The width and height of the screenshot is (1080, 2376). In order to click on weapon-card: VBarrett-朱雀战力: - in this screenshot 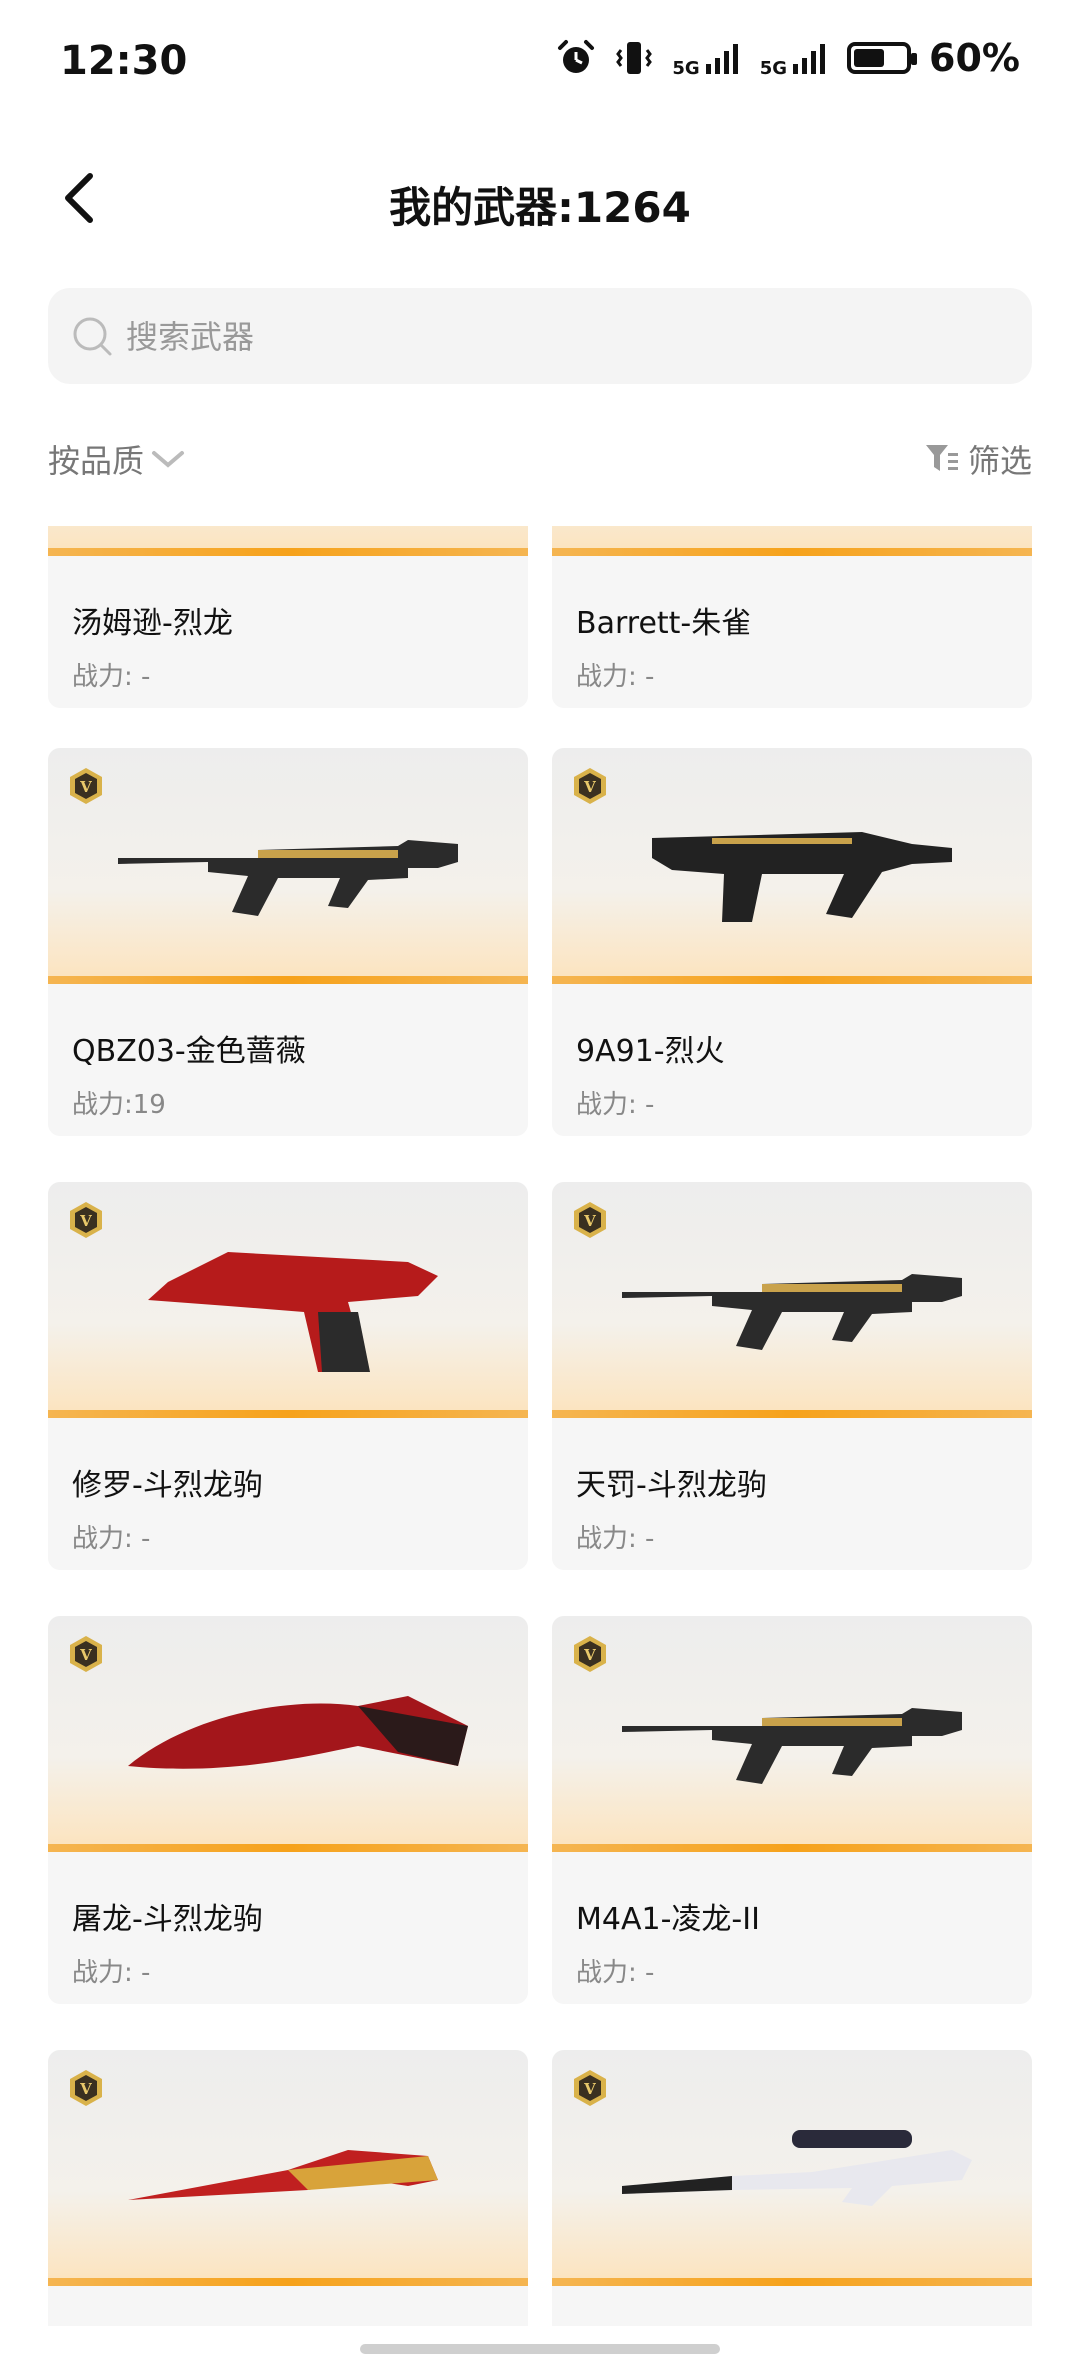, I will do `click(792, 617)`.